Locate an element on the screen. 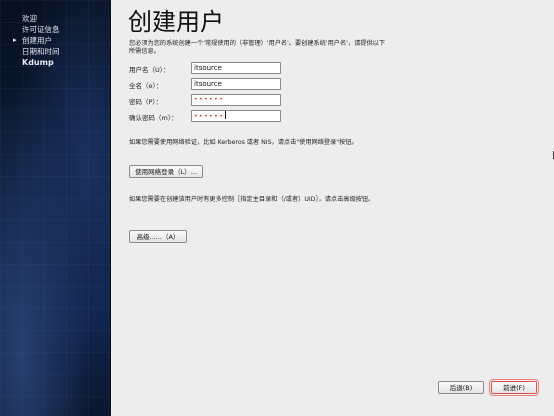 The width and height of the screenshot is (554, 416). sidebar-item-create-user: 创建用户 is located at coordinates (36, 40).